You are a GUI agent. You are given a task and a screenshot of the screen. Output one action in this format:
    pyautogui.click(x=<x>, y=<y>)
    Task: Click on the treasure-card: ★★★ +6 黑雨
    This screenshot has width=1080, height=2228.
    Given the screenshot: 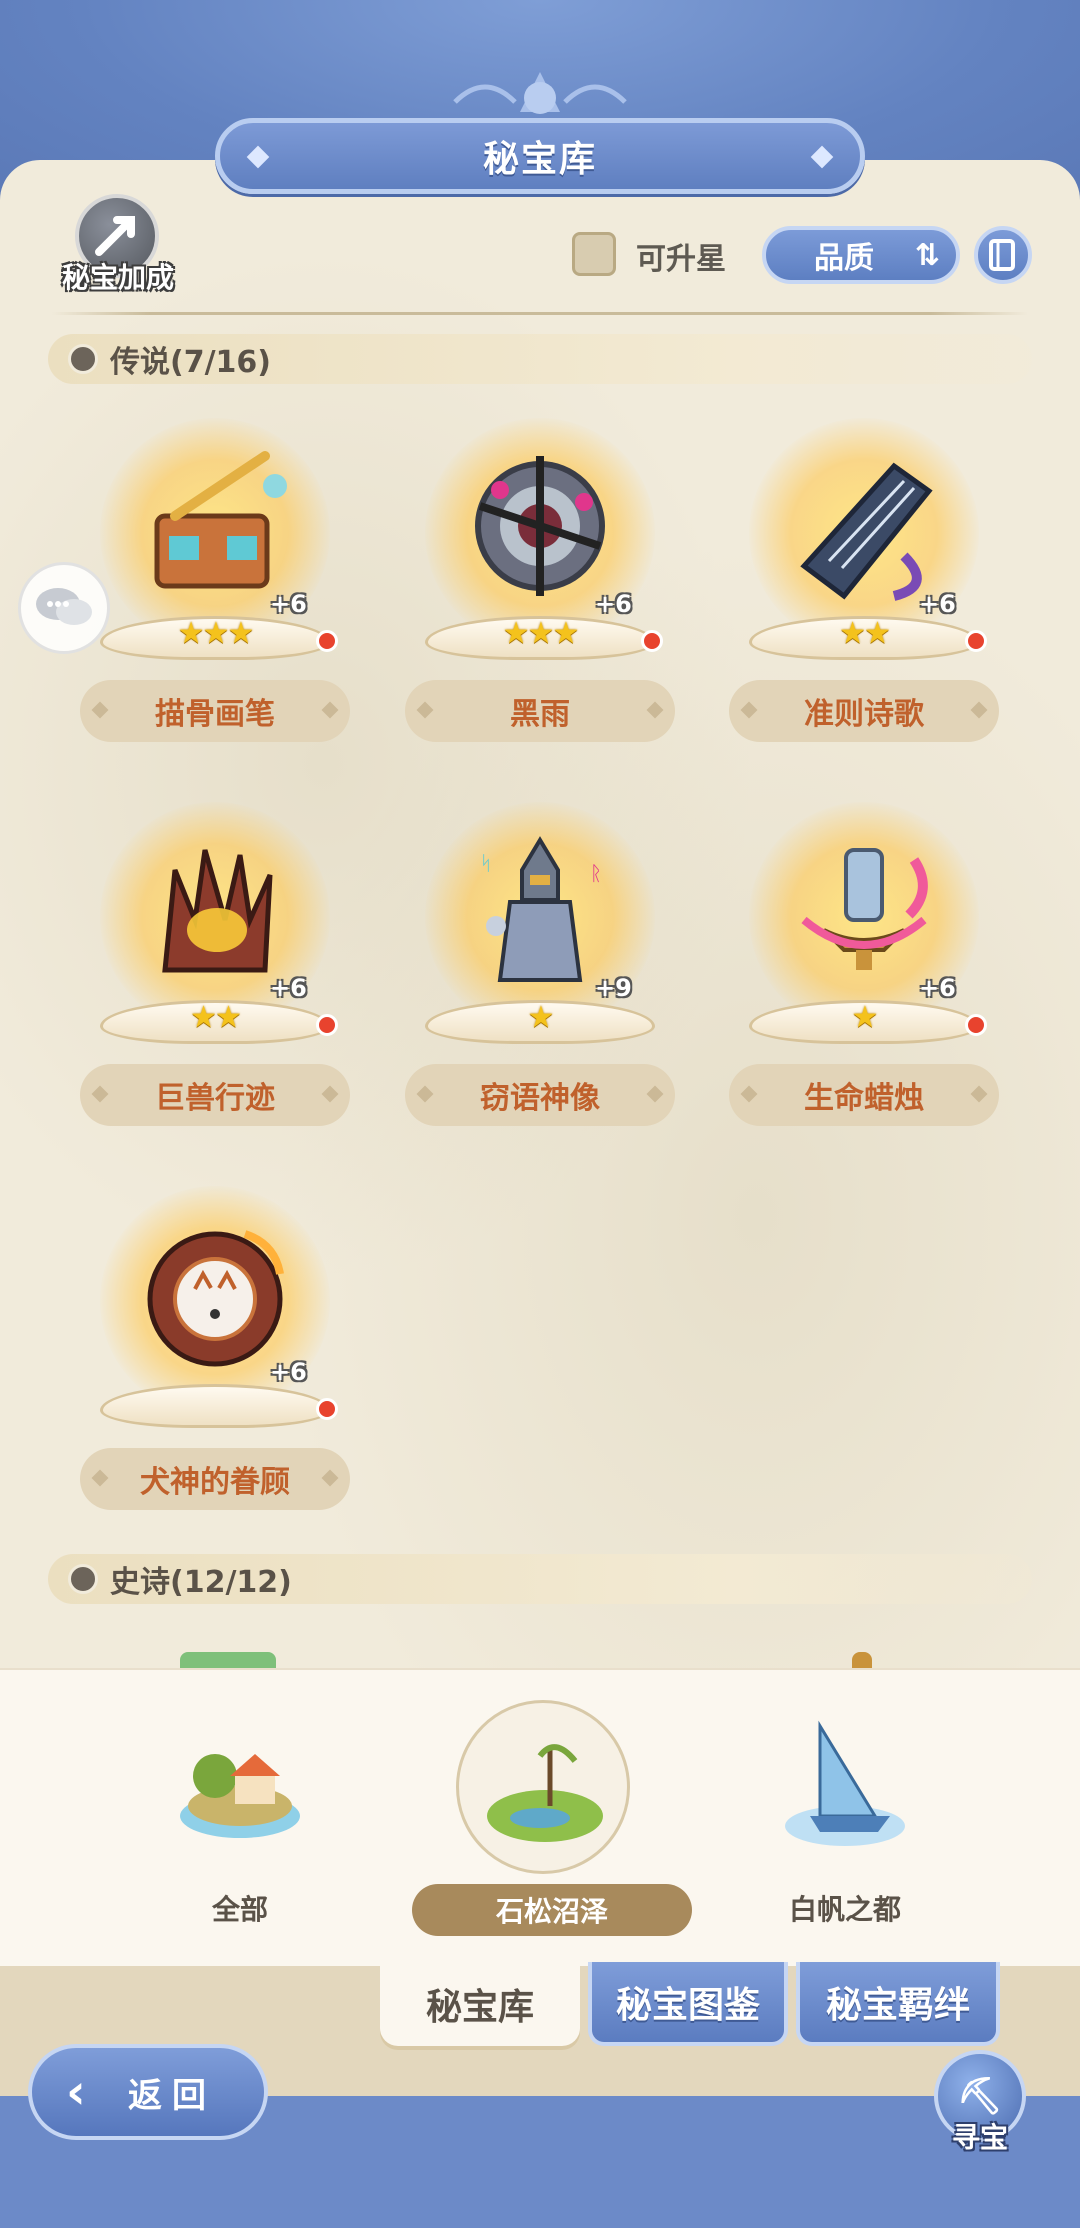 What is the action you would take?
    pyautogui.click(x=540, y=593)
    